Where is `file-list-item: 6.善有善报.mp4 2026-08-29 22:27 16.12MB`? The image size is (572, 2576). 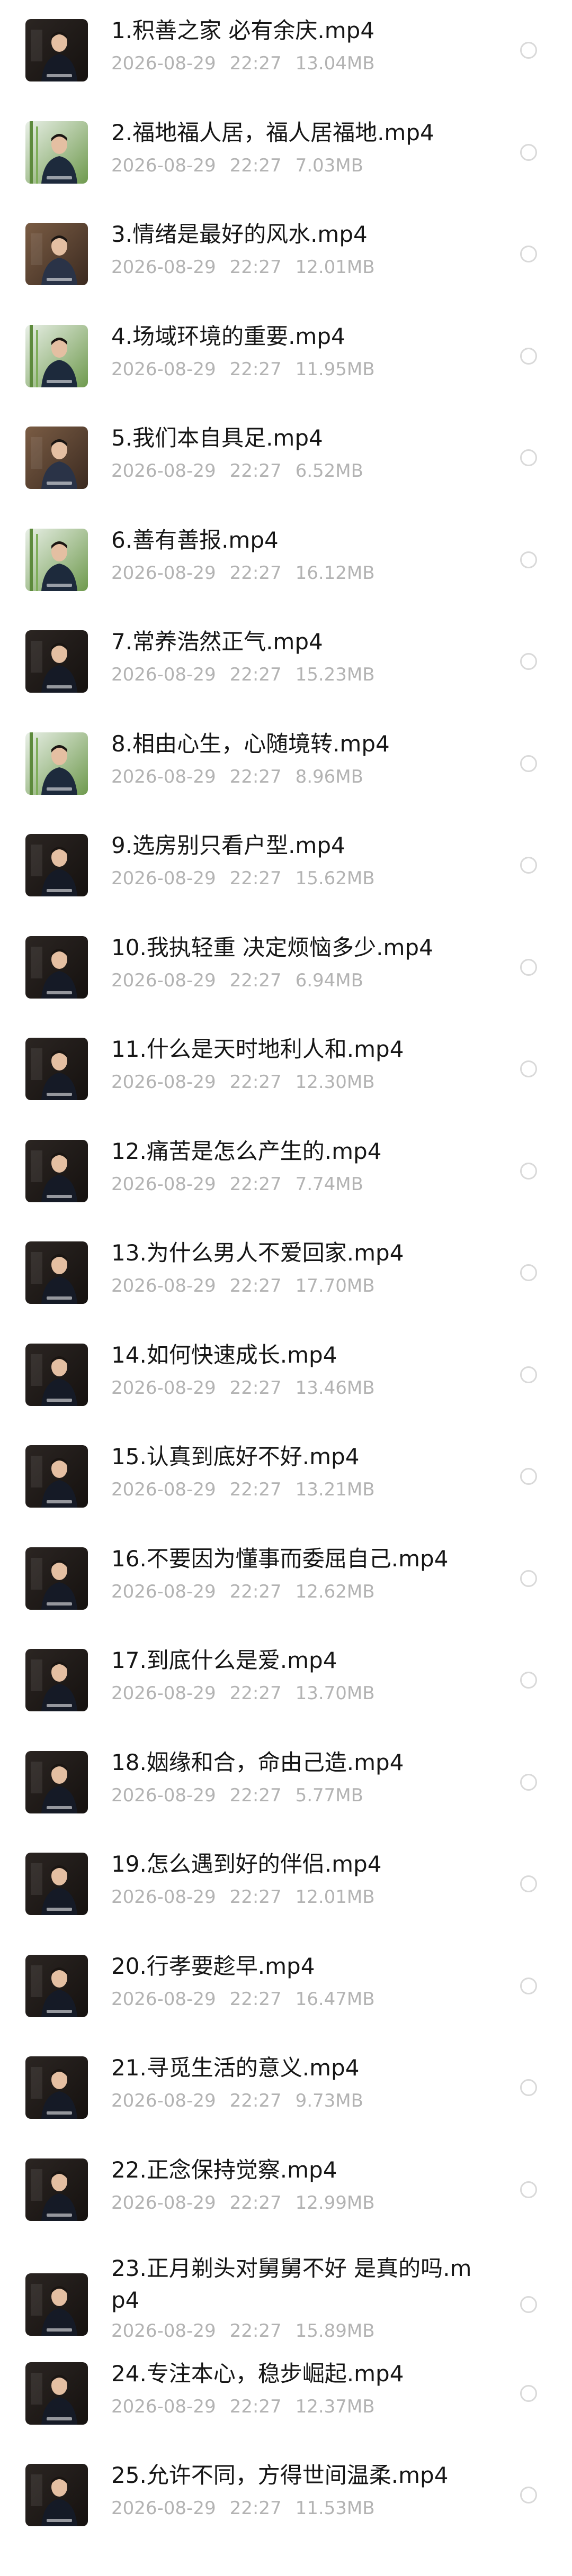 file-list-item: 6.善有善报.mp4 2026-08-29 22:27 16.12MB is located at coordinates (286, 560).